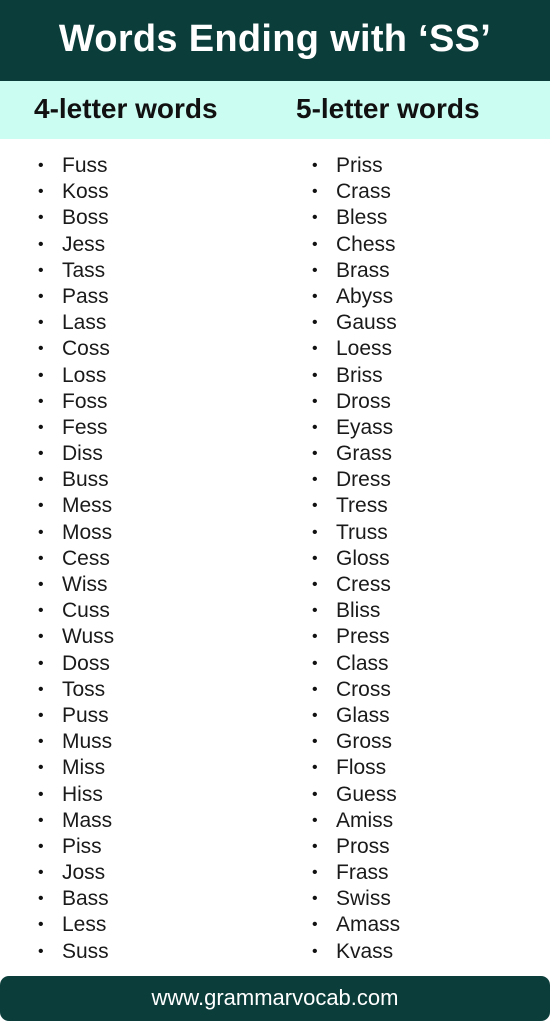  I want to click on word-text: Lass, so click(84, 323).